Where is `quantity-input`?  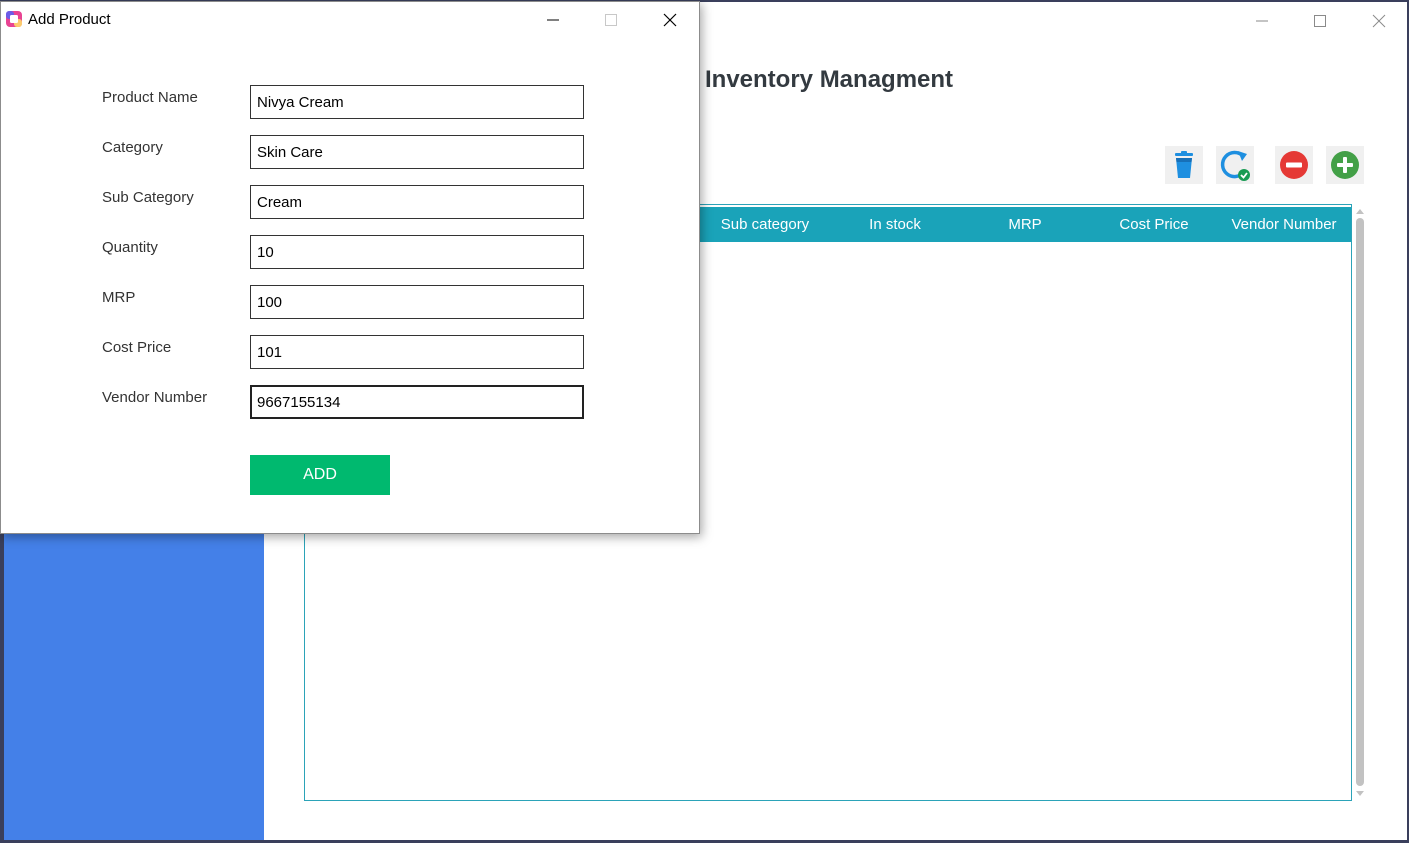 quantity-input is located at coordinates (417, 252).